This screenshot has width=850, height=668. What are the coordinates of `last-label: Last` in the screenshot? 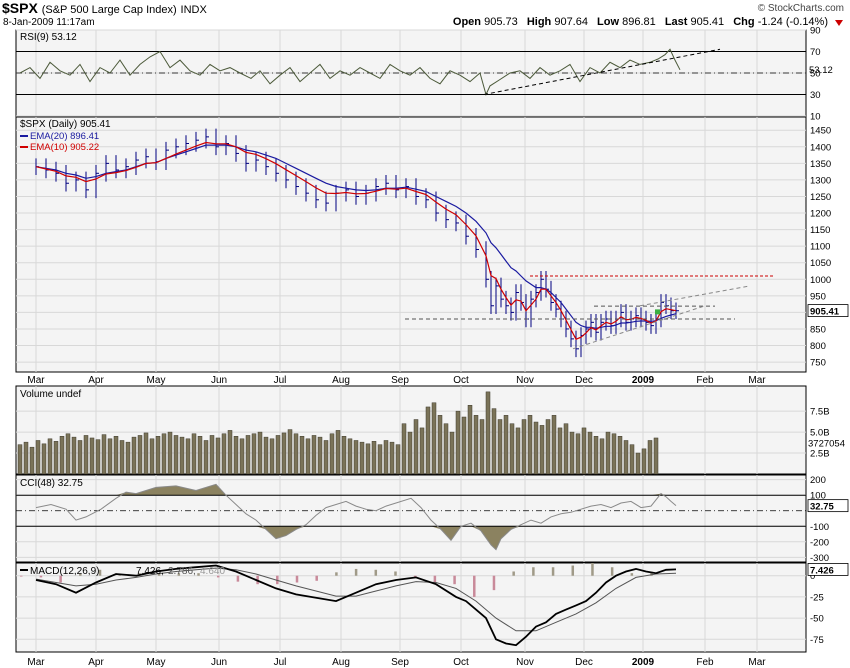 It's located at (676, 22).